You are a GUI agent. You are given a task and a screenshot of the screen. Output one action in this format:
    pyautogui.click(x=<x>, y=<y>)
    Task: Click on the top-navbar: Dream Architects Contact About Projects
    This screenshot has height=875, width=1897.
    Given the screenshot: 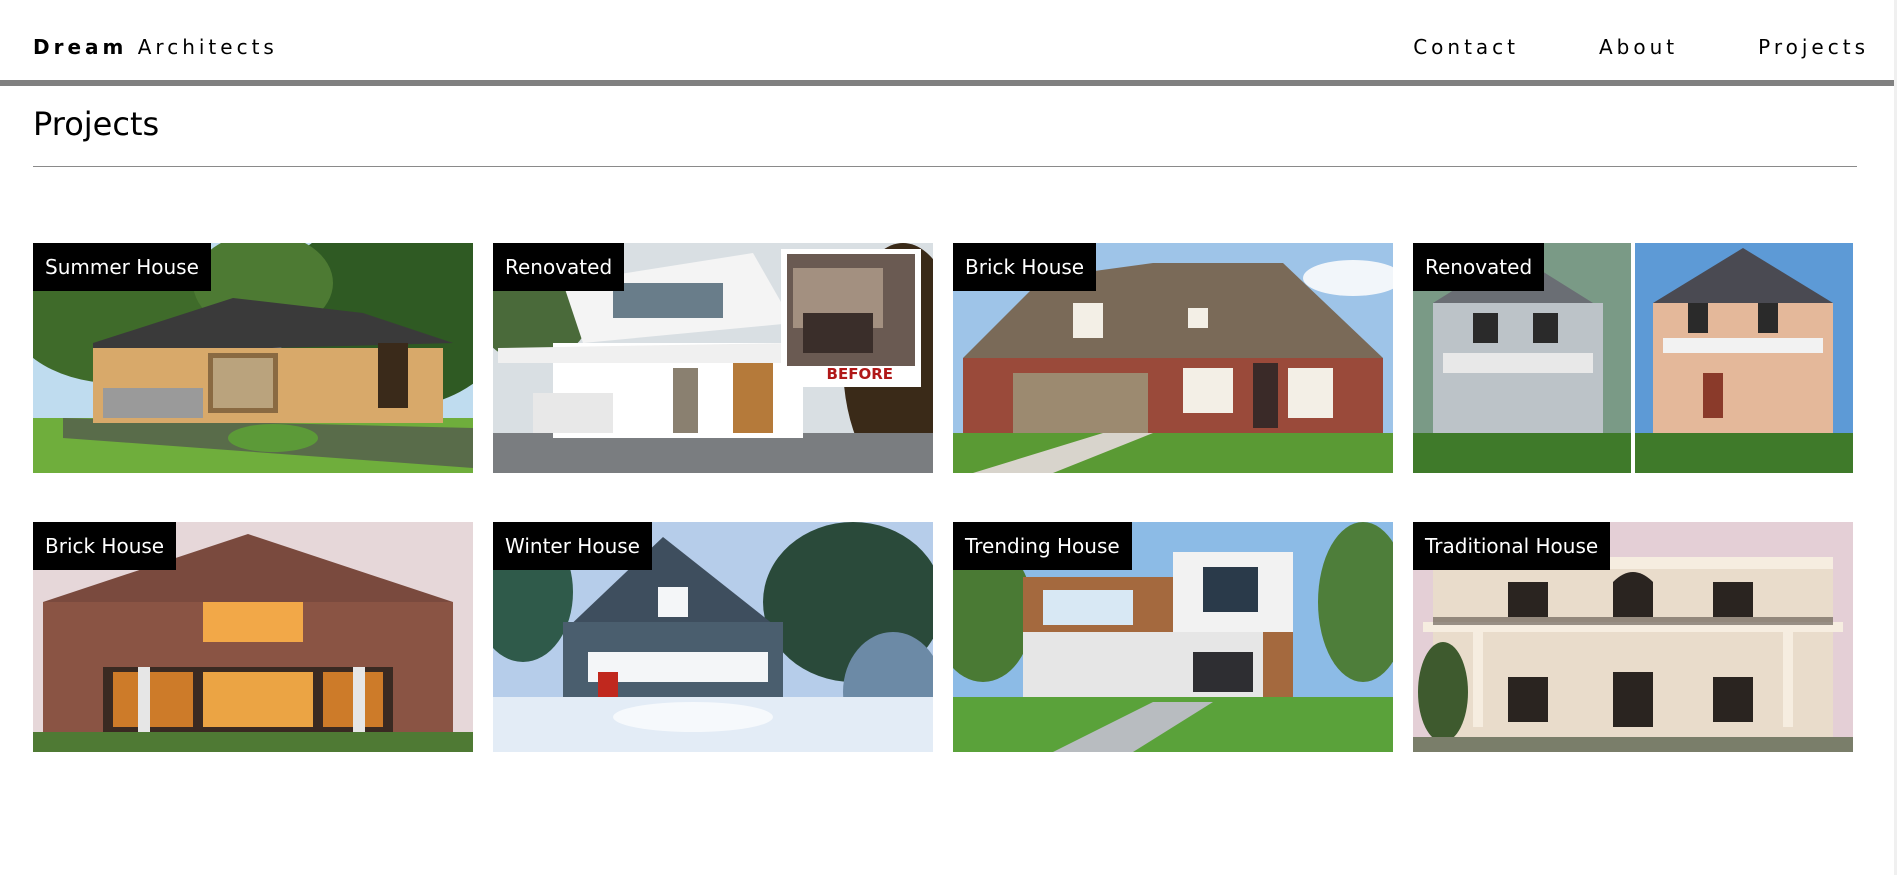 What is the action you would take?
    pyautogui.click(x=947, y=43)
    